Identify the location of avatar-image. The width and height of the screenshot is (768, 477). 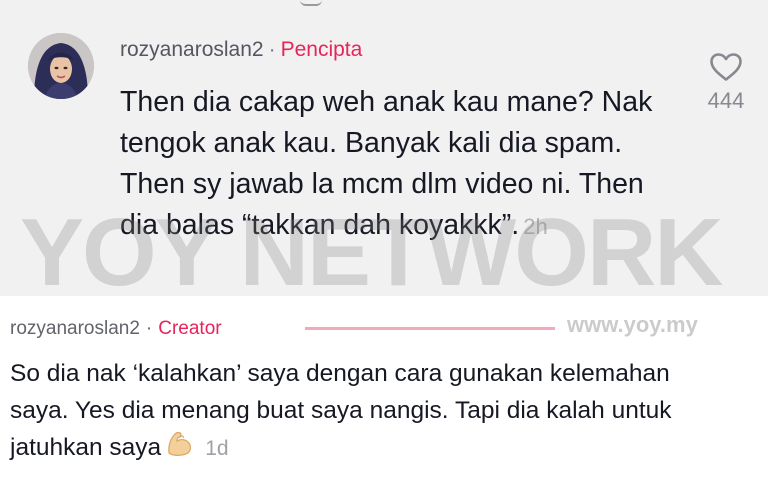
(61, 66).